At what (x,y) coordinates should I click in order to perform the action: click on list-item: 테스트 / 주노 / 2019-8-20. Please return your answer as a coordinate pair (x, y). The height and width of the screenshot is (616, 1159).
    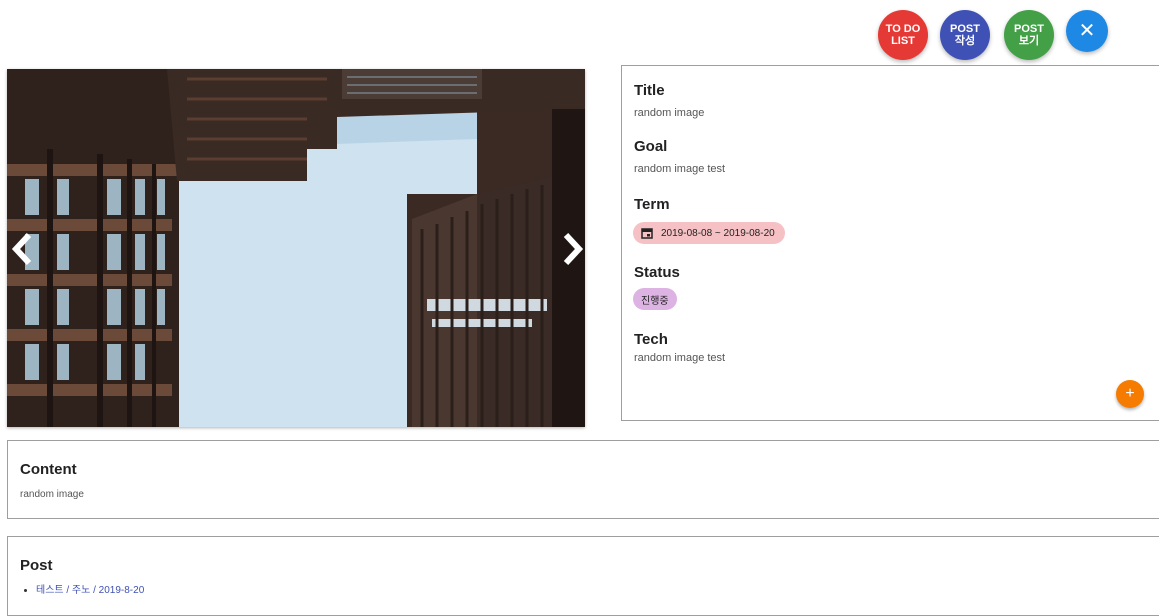
    Looking at the image, I should click on (90, 588).